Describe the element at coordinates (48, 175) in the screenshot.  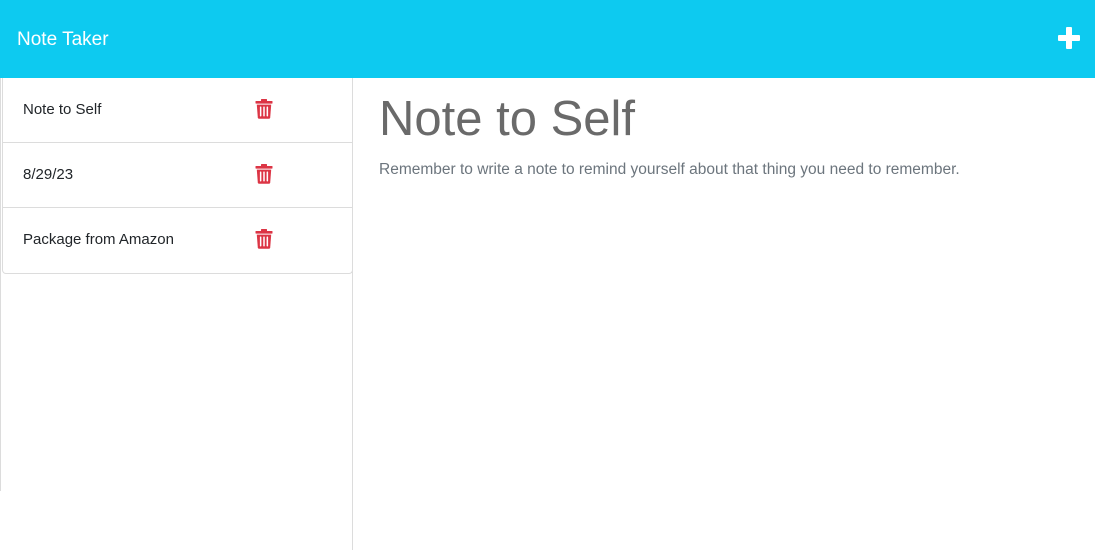
I see `note-item-title: 8/29/23` at that location.